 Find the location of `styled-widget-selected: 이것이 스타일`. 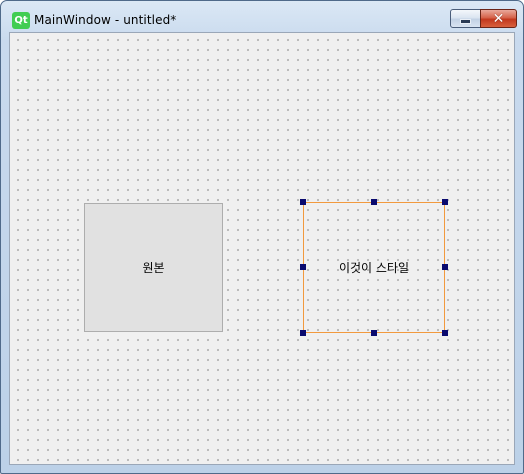

styled-widget-selected: 이것이 스타일 is located at coordinates (374, 267).